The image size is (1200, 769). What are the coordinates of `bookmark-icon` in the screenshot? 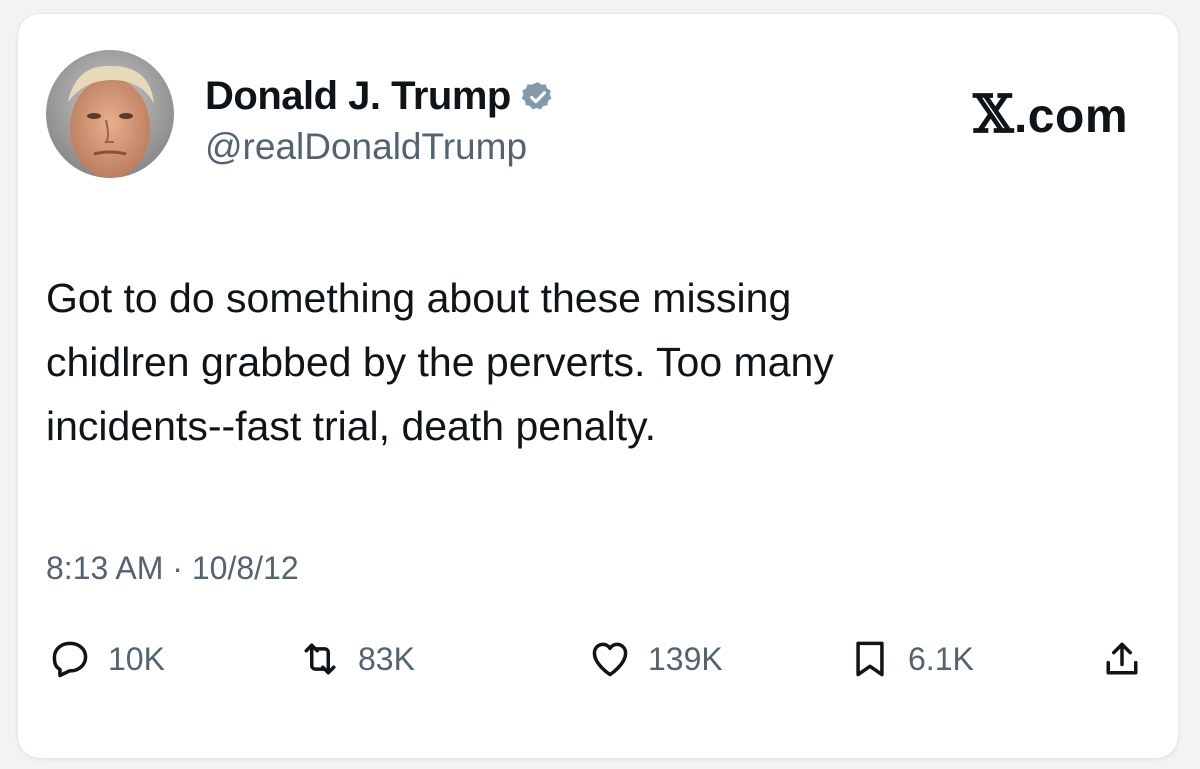 It's located at (870, 659).